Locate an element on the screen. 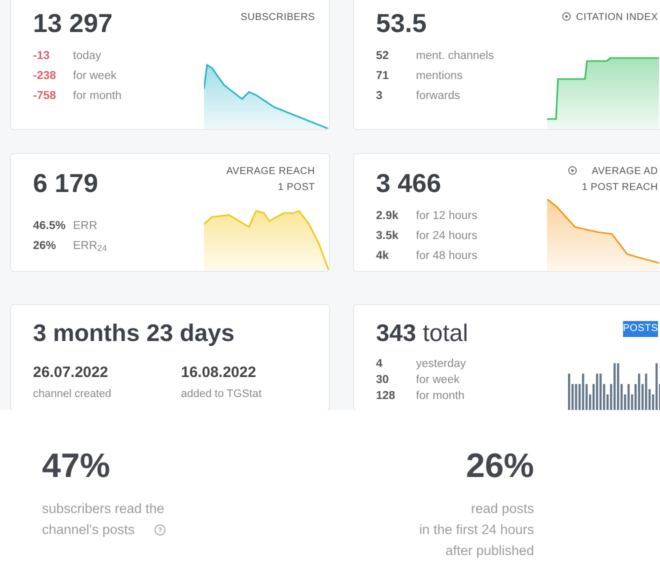 The image size is (660, 568). stat-value: -13 is located at coordinates (42, 56).